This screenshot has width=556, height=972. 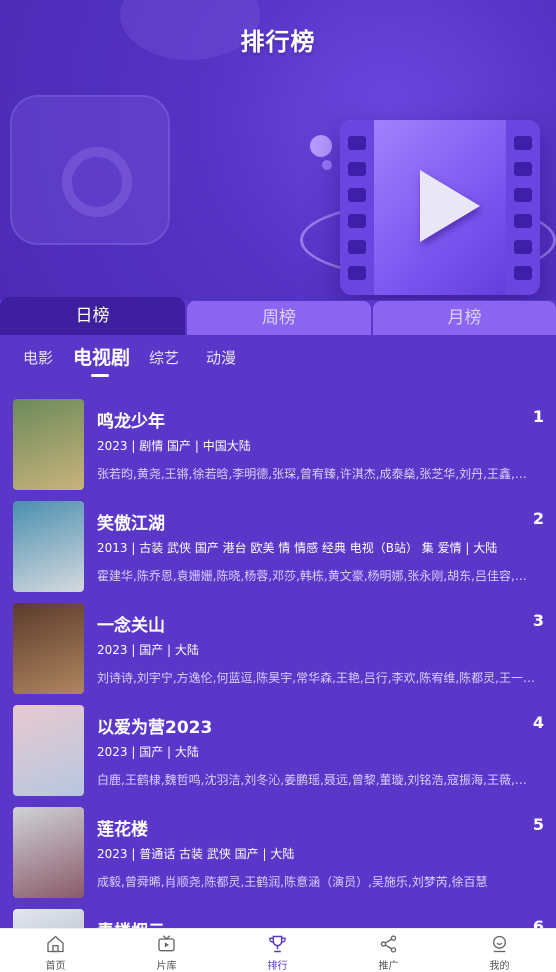 What do you see at coordinates (499, 944) in the screenshot?
I see `profile-icon` at bounding box center [499, 944].